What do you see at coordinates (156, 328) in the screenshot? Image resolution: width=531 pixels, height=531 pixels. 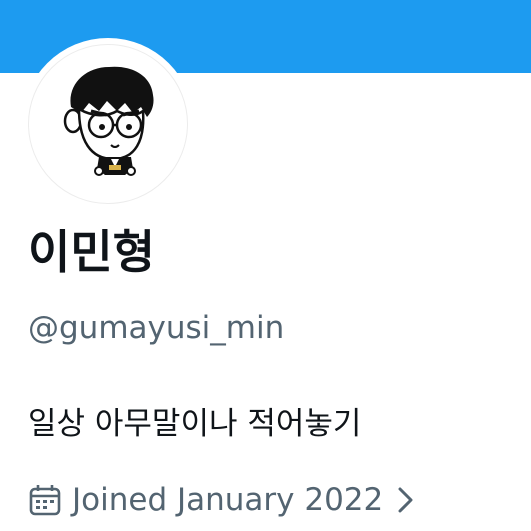 I see `user-handle: @gumayusi_min` at bounding box center [156, 328].